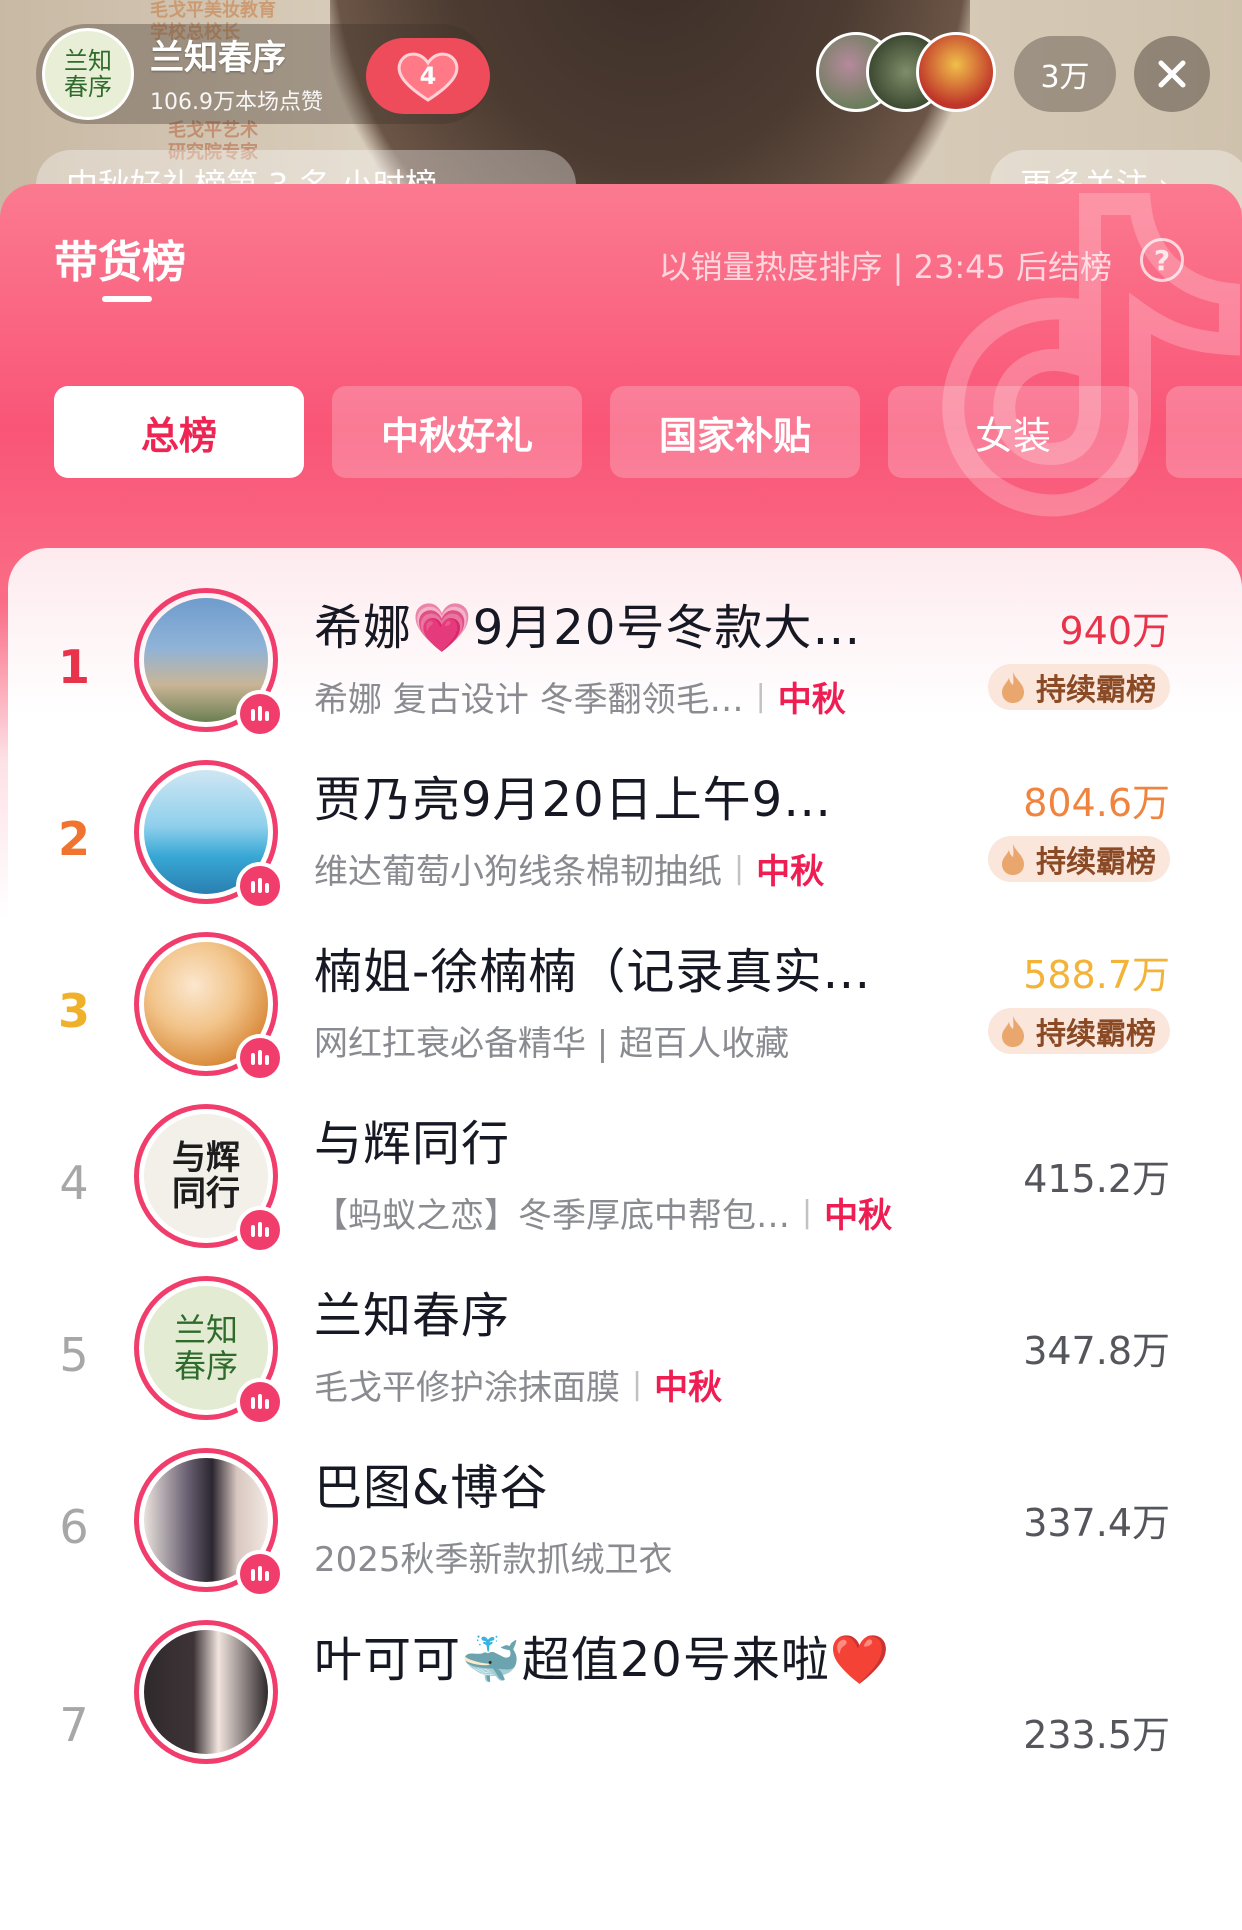 This screenshot has height=1930, width=1242. Describe the element at coordinates (74, 1183) in the screenshot. I see `rank-number: 4` at that location.